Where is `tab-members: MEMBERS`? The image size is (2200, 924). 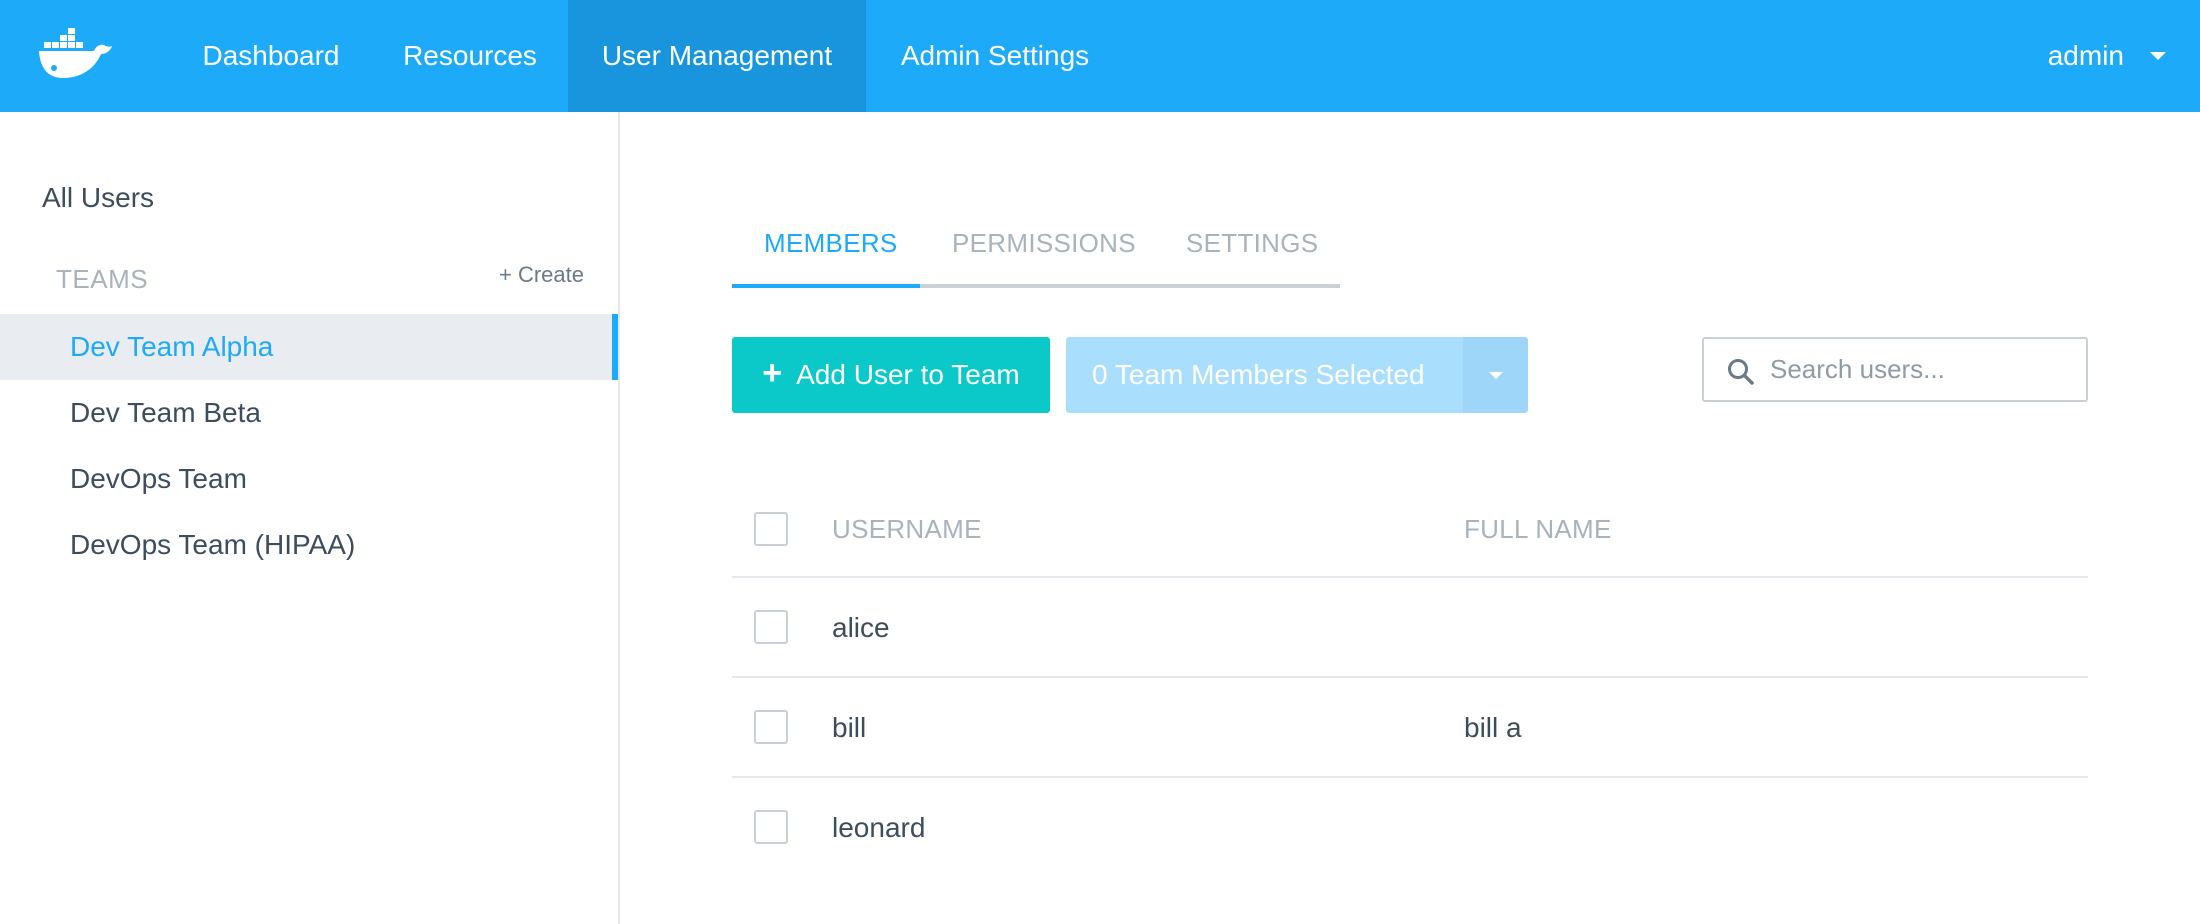
tab-members: MEMBERS is located at coordinates (831, 243).